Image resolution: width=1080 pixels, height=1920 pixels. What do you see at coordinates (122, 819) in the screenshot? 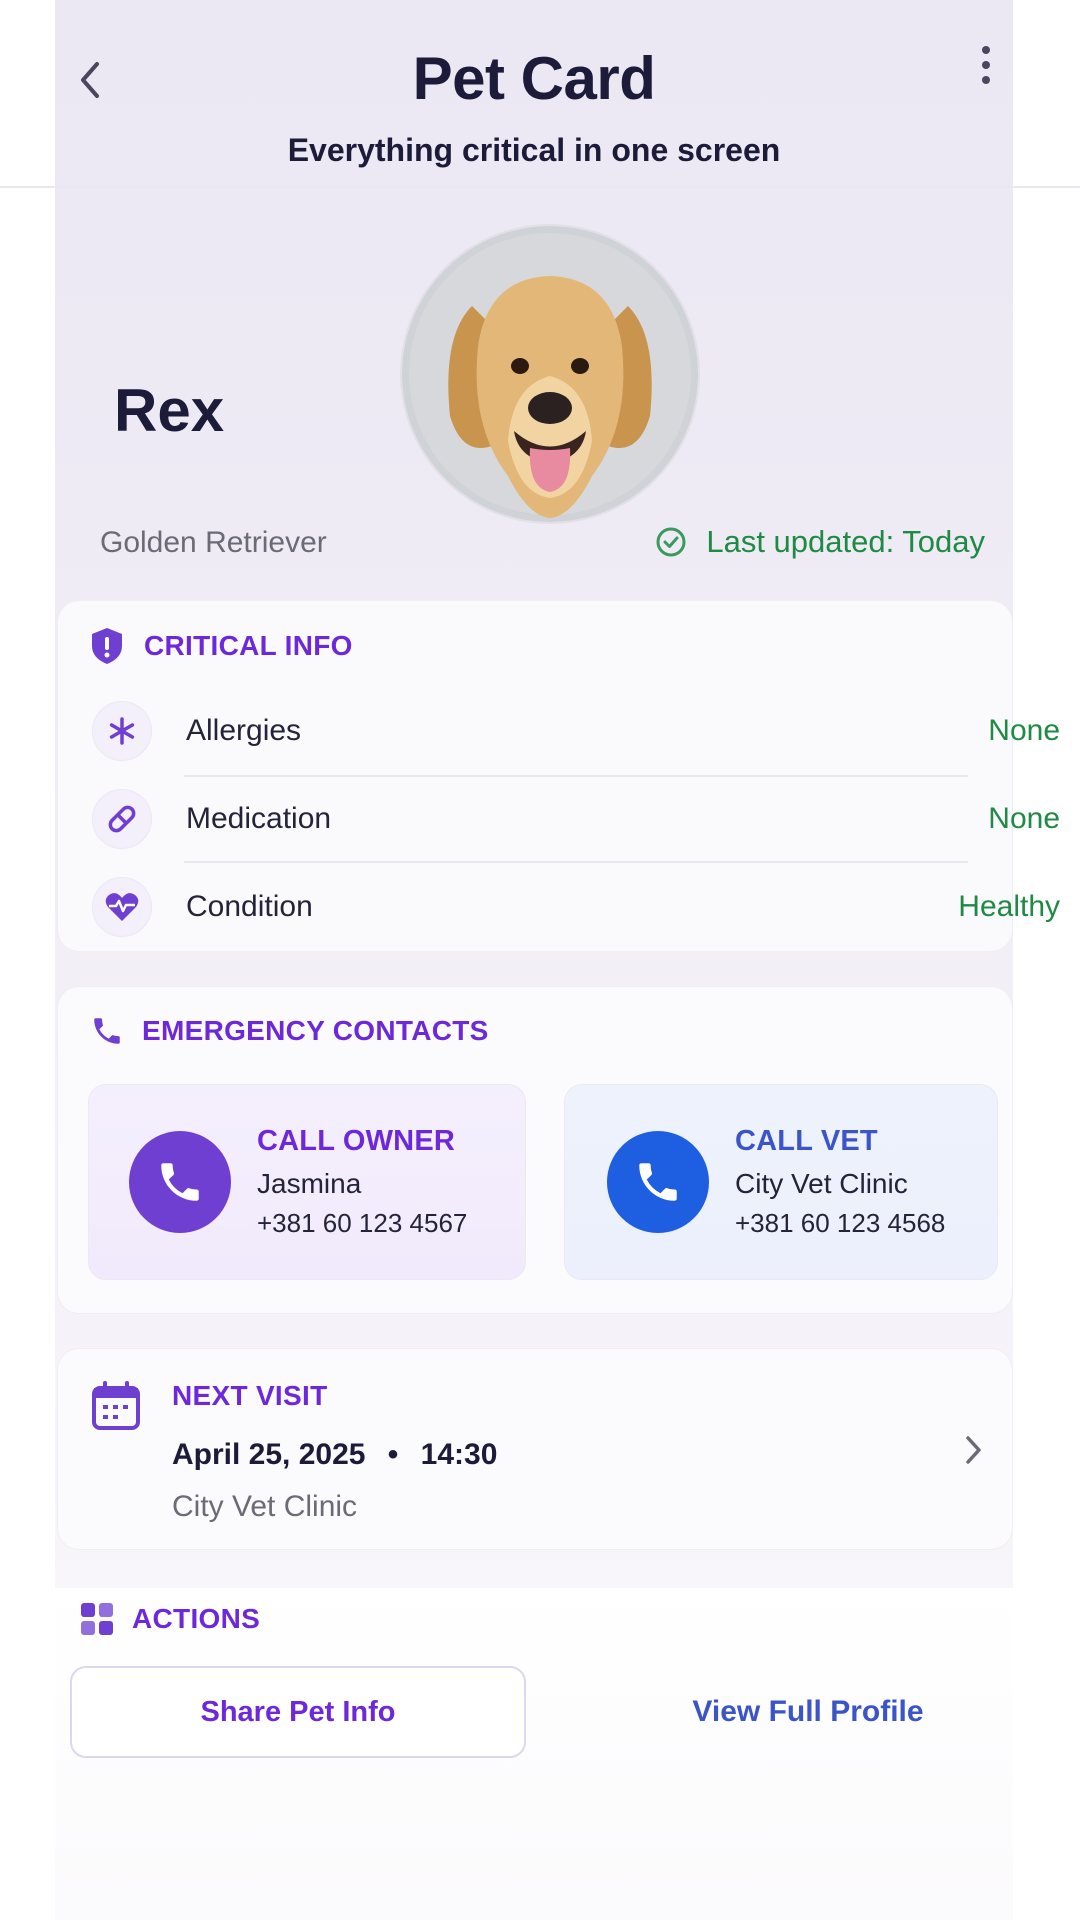
I see `pill-icon` at bounding box center [122, 819].